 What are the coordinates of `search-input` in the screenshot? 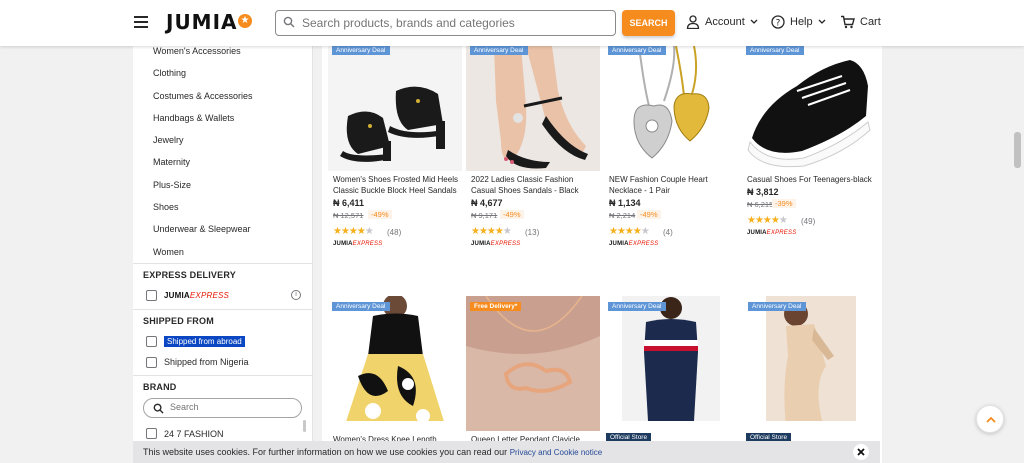 It's located at (452, 23).